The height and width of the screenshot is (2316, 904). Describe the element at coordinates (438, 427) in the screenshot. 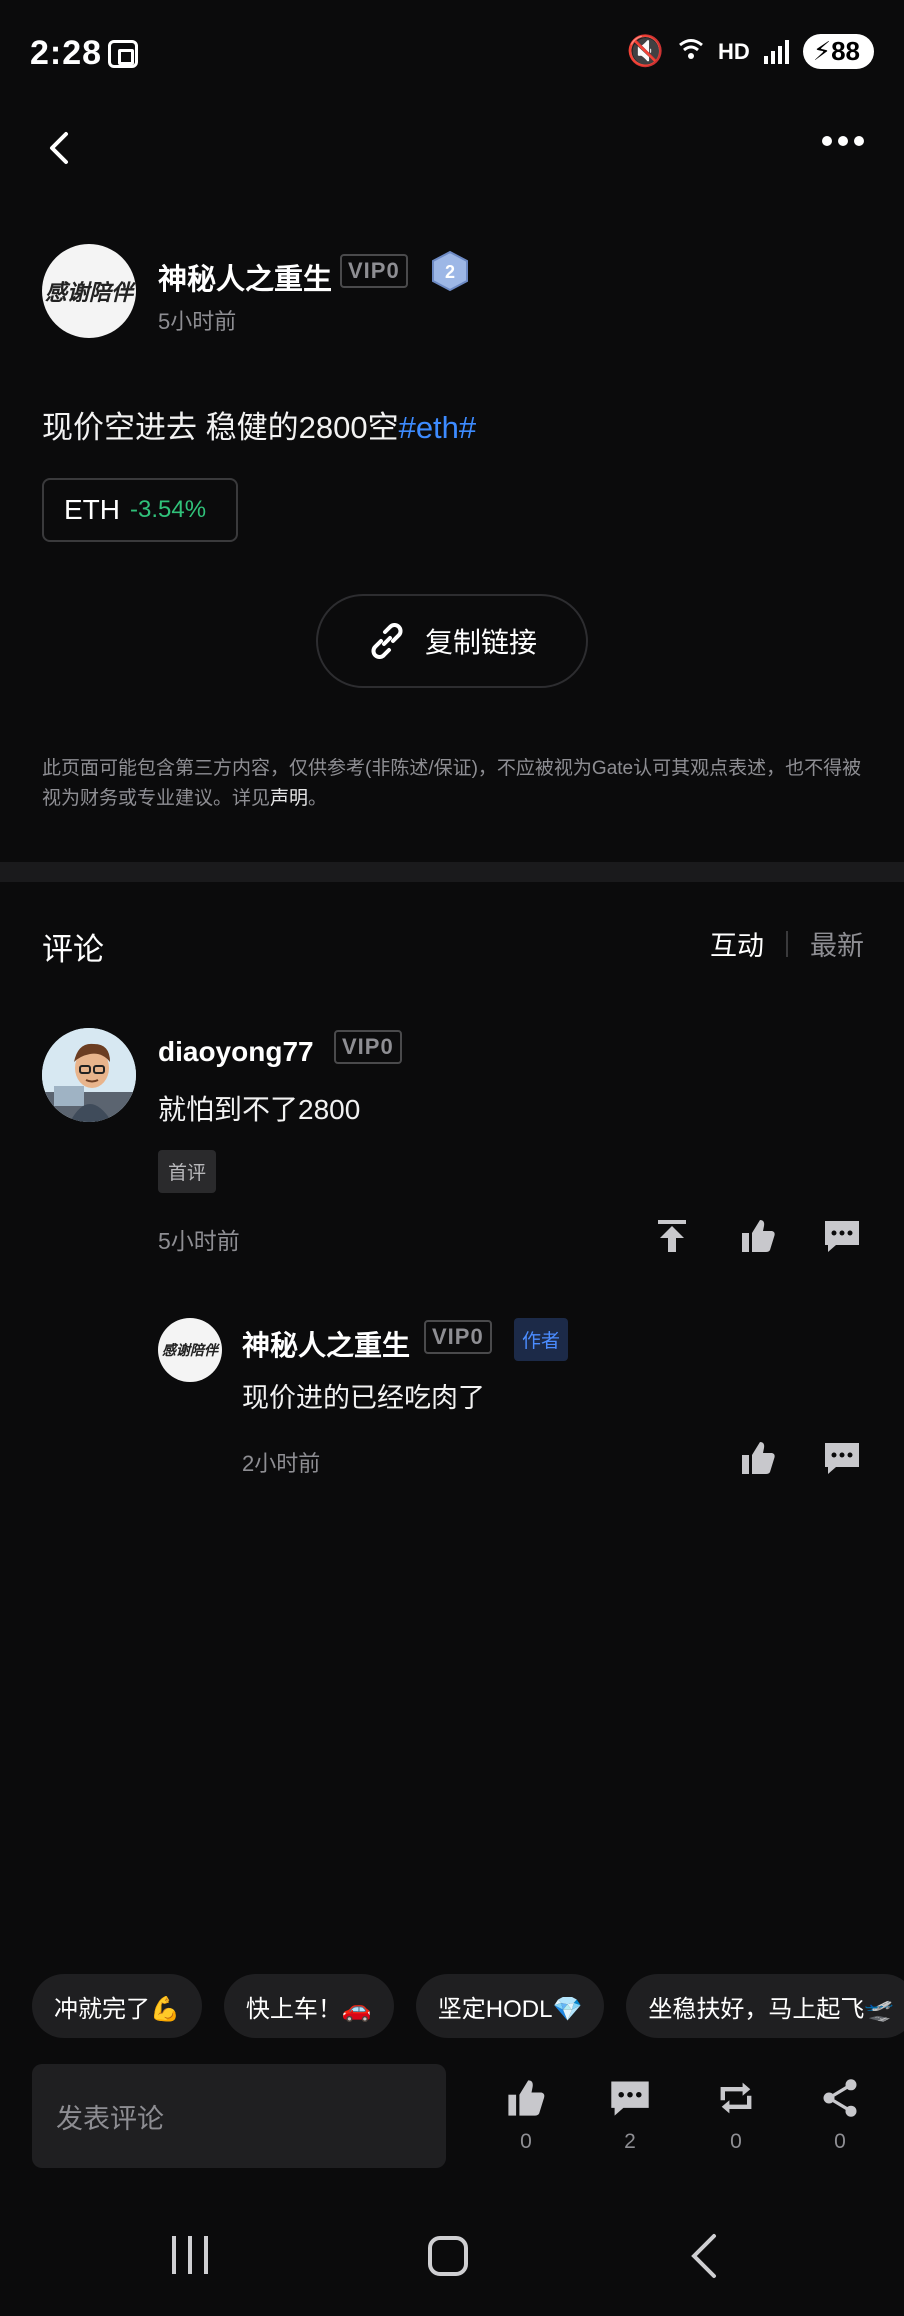

I see `post-hashtag: #eth#` at that location.